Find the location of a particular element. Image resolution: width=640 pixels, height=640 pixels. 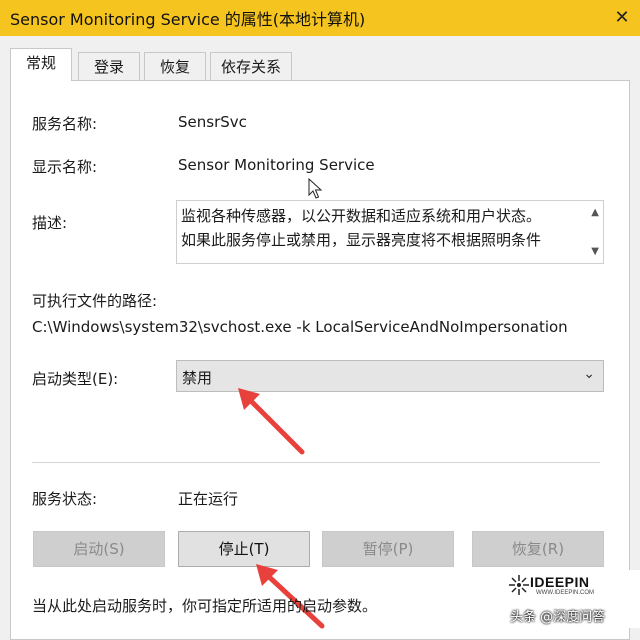

display-name-value: Sensor Monitoring Service is located at coordinates (276, 165).